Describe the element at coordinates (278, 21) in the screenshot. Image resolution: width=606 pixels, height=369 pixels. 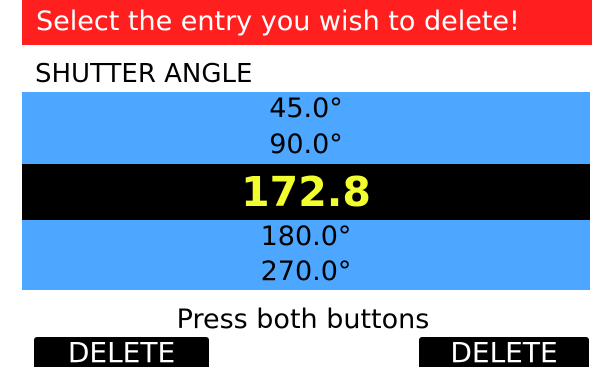
I see `page-title: Select the entry you wish to delete!` at that location.